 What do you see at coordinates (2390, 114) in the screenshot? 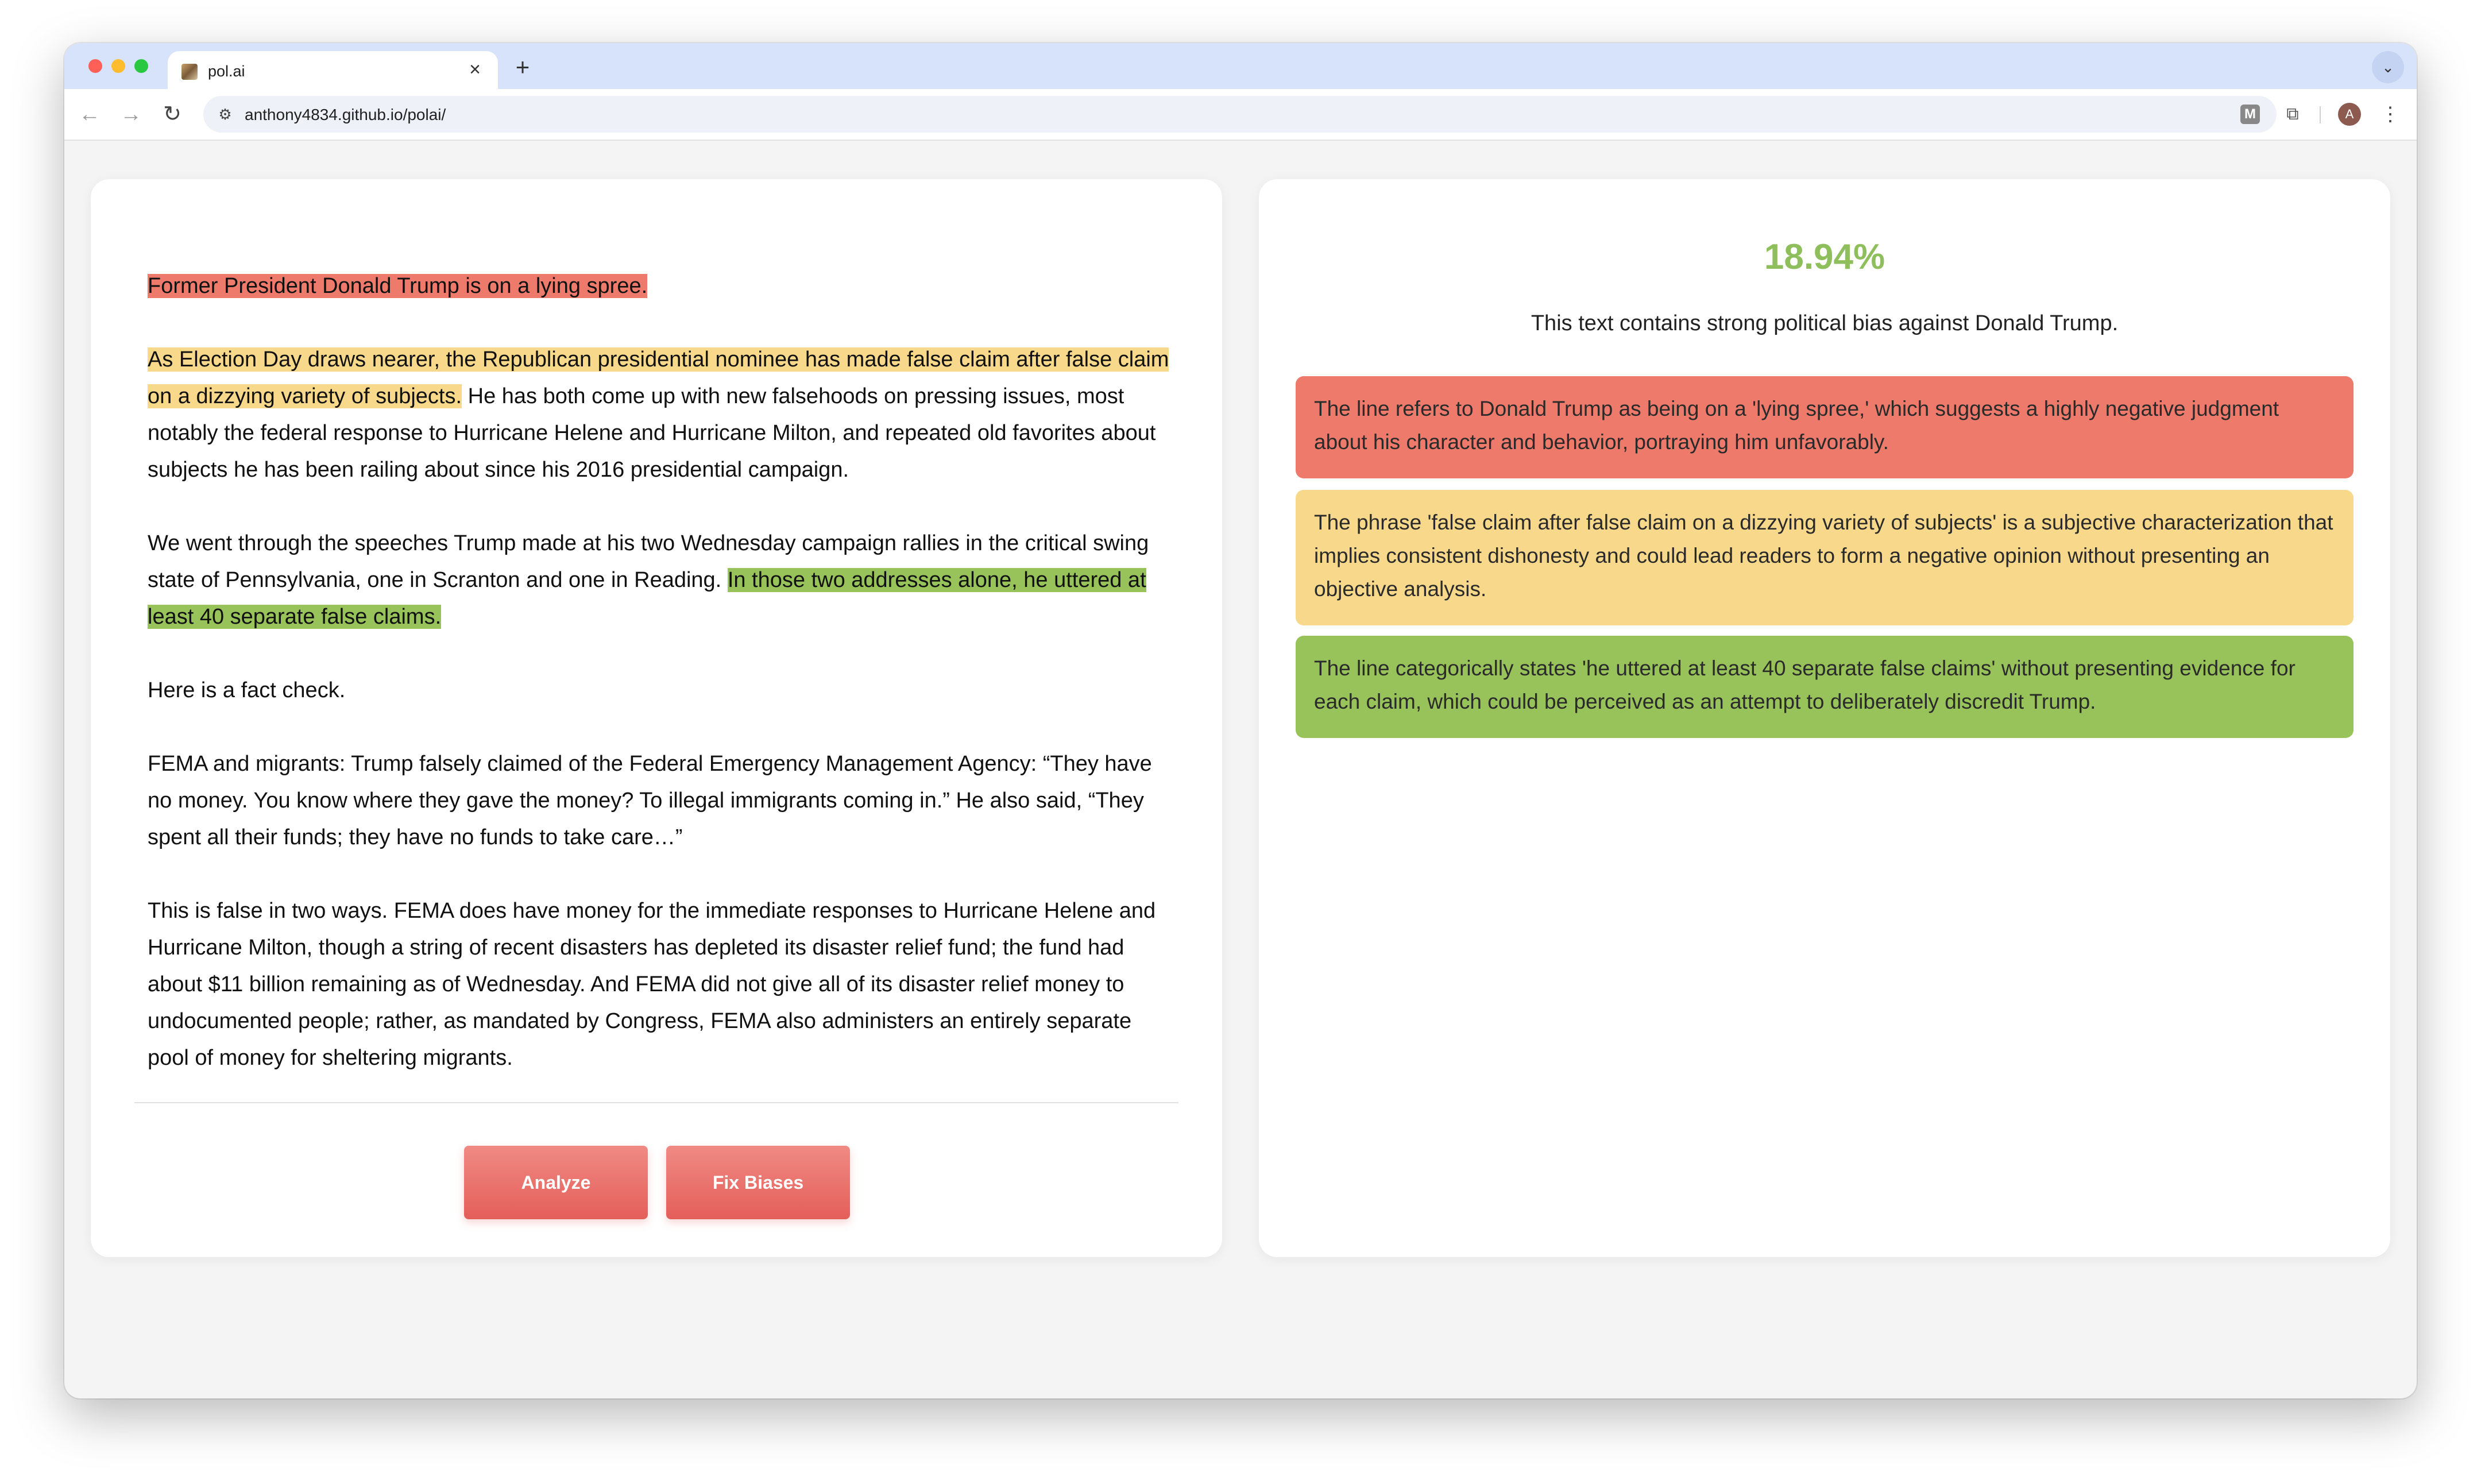
I see `kebab-menu-icon: ⋮` at bounding box center [2390, 114].